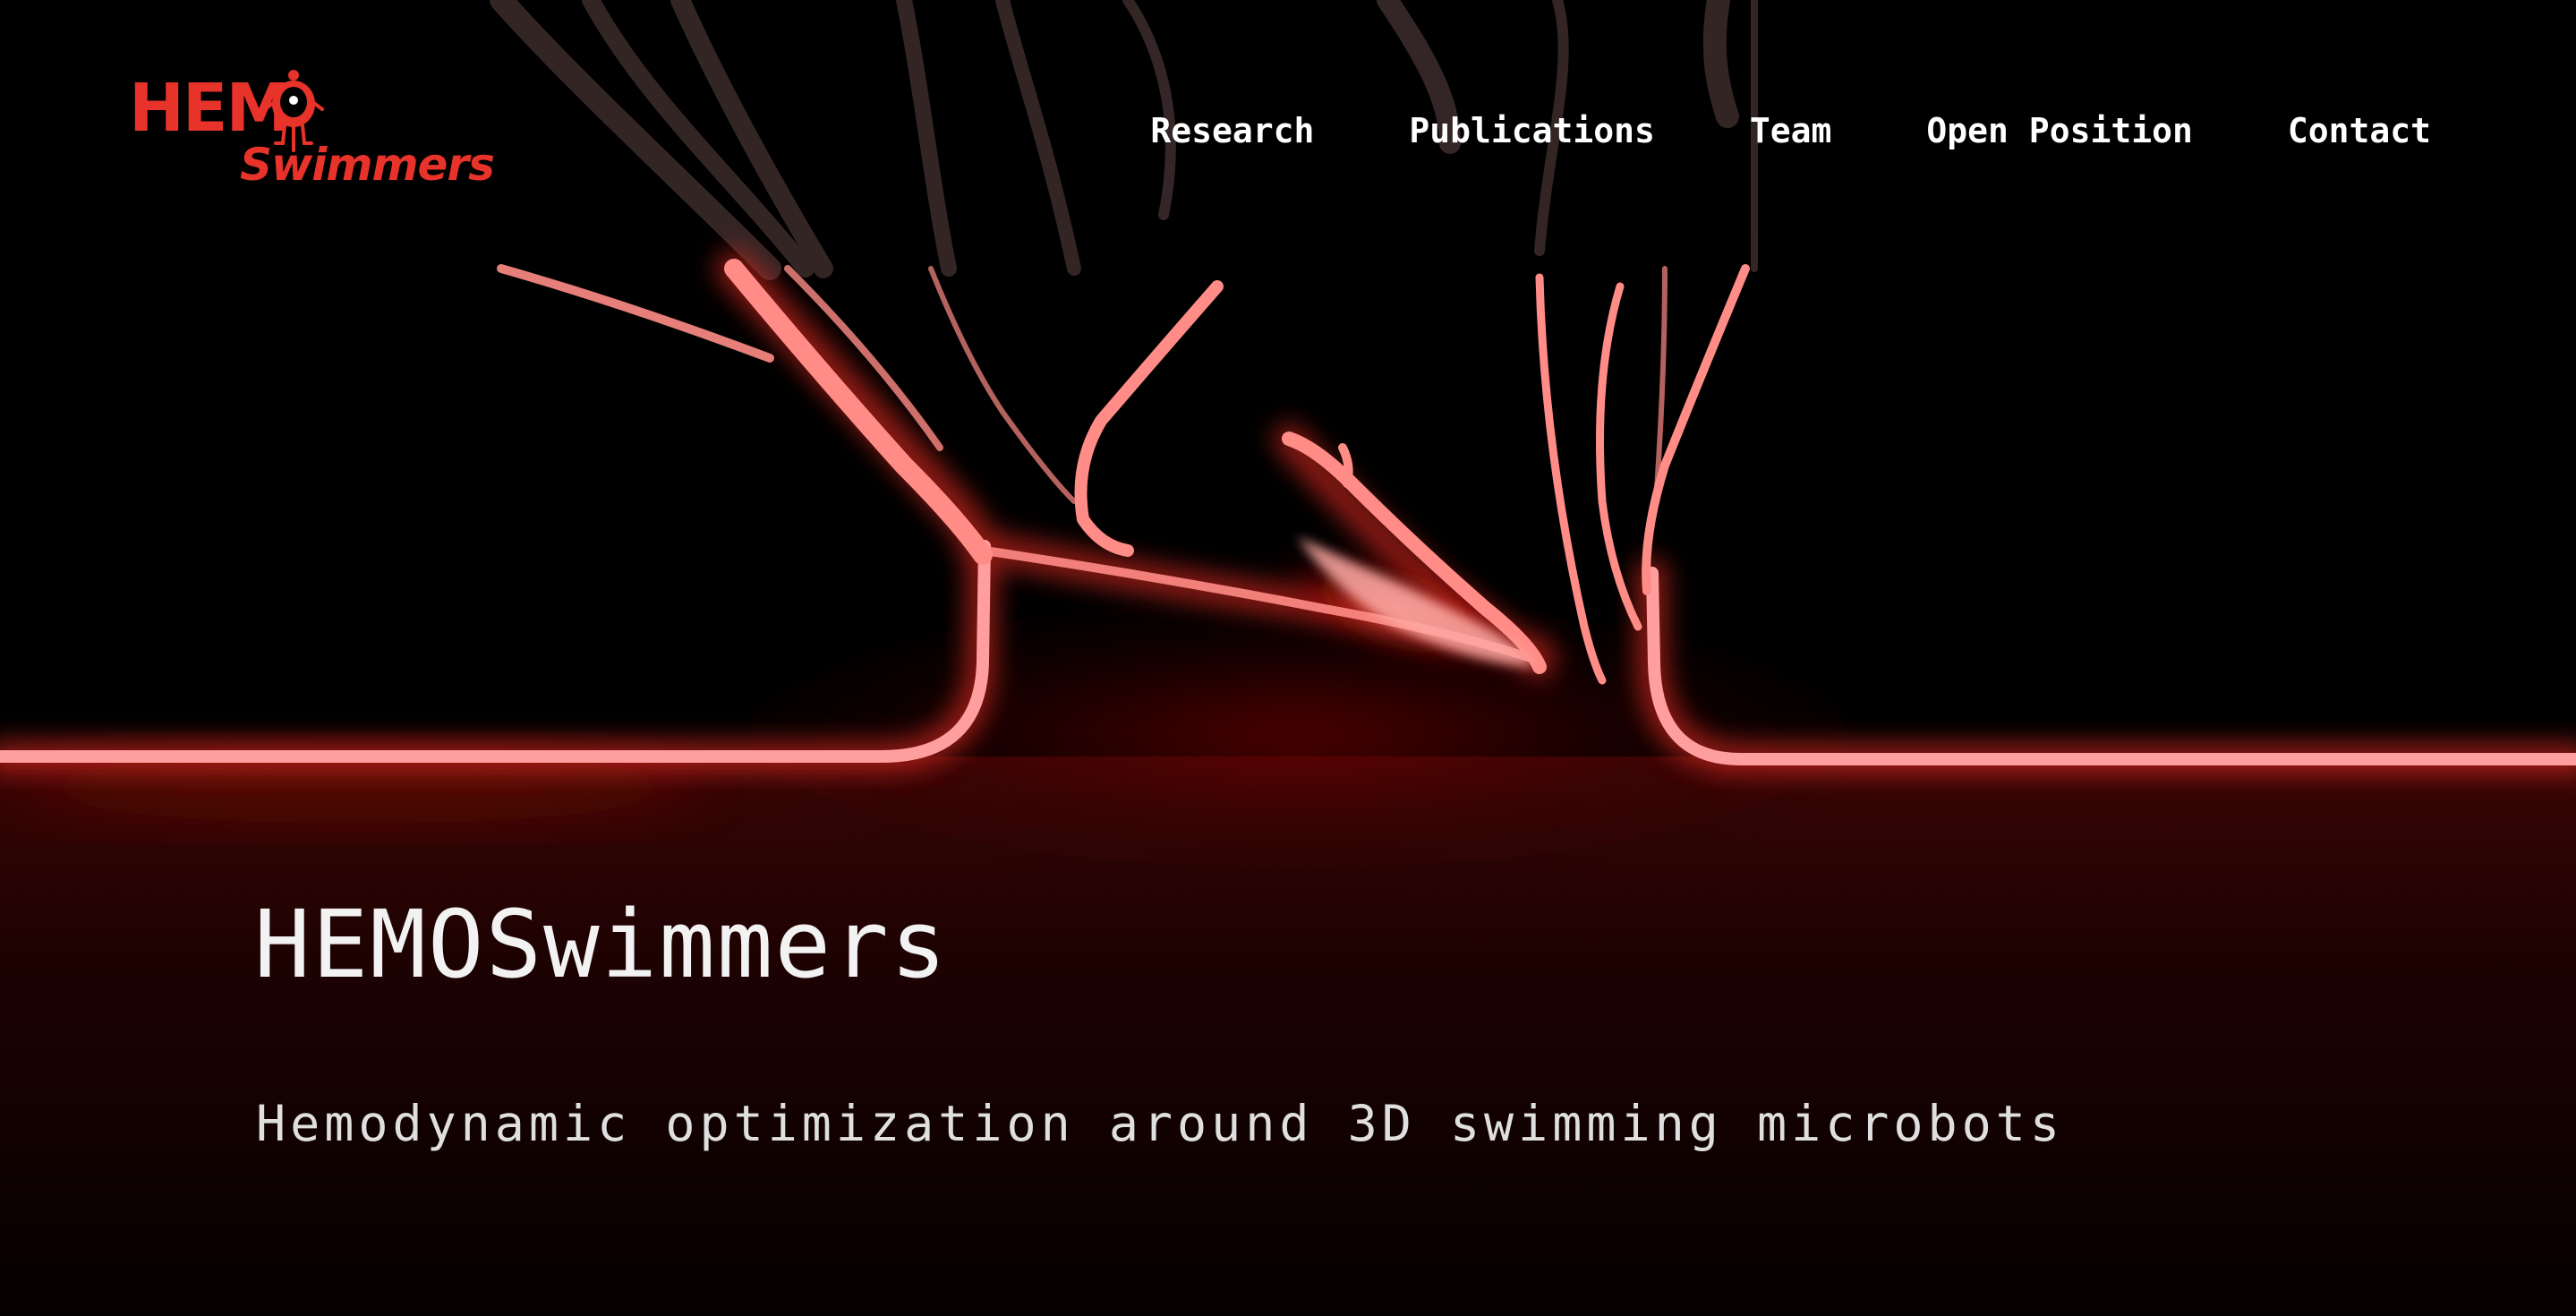 Image resolution: width=2576 pixels, height=1316 pixels. I want to click on logo-swimmers-text: Swimmers, so click(367, 165).